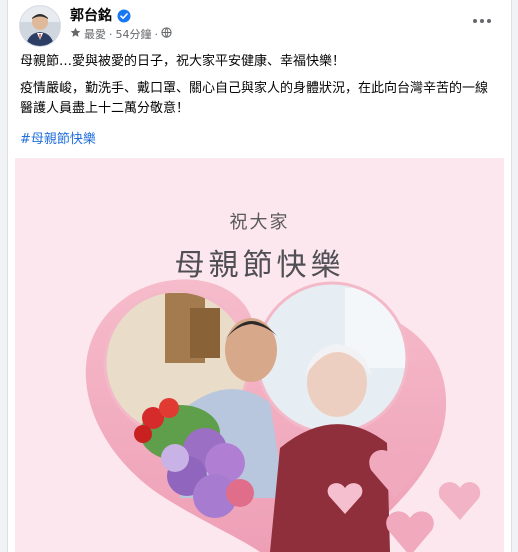 The height and width of the screenshot is (552, 518). Describe the element at coordinates (95, 34) in the screenshot. I see `privacy-label: 最愛` at that location.